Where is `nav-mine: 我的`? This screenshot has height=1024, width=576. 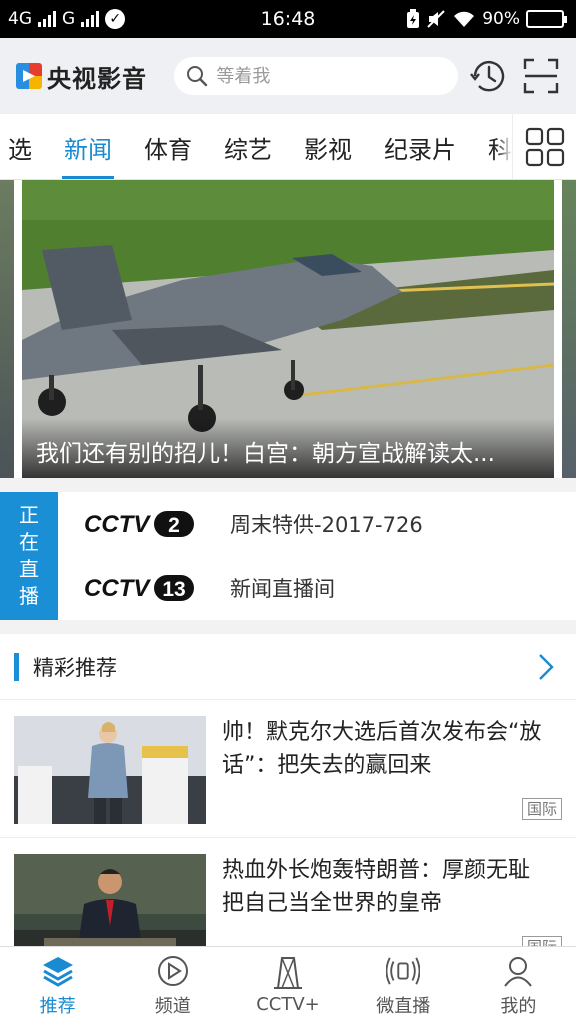
nav-mine: 我的 is located at coordinates (518, 985).